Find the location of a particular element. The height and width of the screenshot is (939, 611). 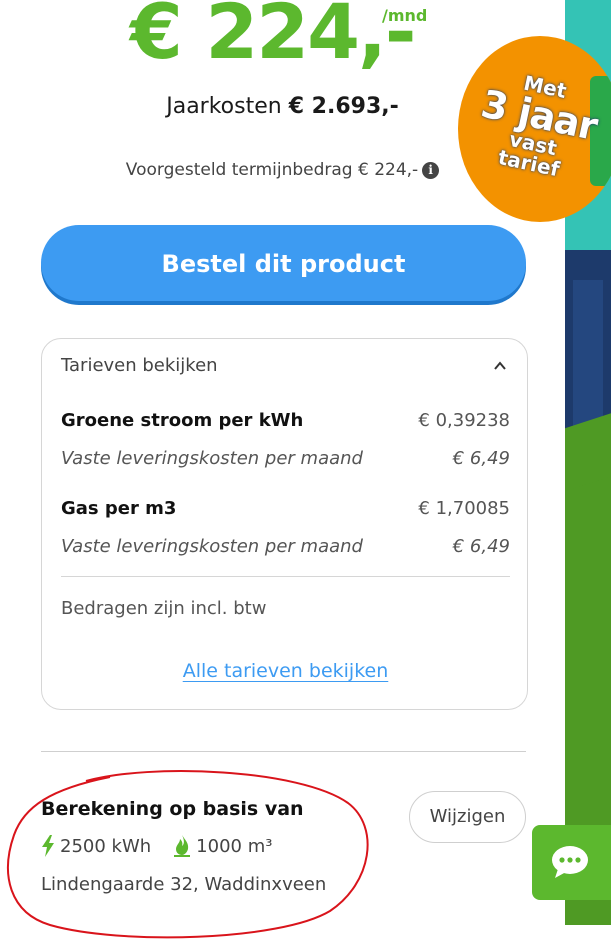

yearly-cost-label: Jaarkosten is located at coordinates (224, 106).